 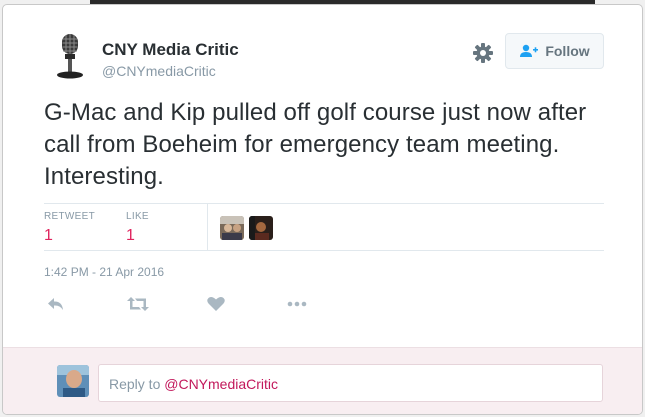 What do you see at coordinates (324, 227) in the screenshot?
I see `tweet-stats: RETWEET 1 LIKE 1` at bounding box center [324, 227].